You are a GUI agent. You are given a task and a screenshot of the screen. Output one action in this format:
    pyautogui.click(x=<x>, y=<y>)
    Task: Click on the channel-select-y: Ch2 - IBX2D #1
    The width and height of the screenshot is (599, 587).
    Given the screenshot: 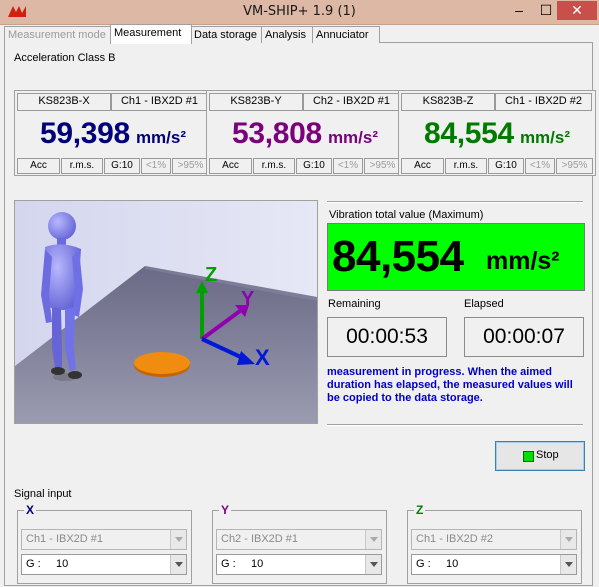 What is the action you would take?
    pyautogui.click(x=299, y=539)
    